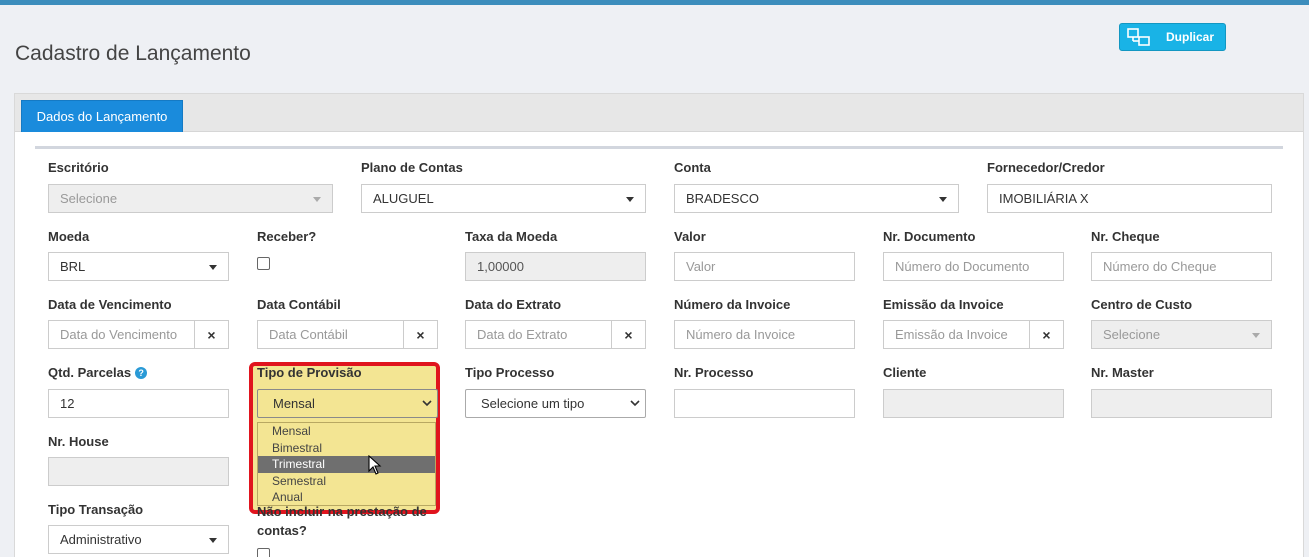 The height and width of the screenshot is (557, 1309). Describe the element at coordinates (346, 497) in the screenshot. I see `provisao-option-anual: Anual` at that location.